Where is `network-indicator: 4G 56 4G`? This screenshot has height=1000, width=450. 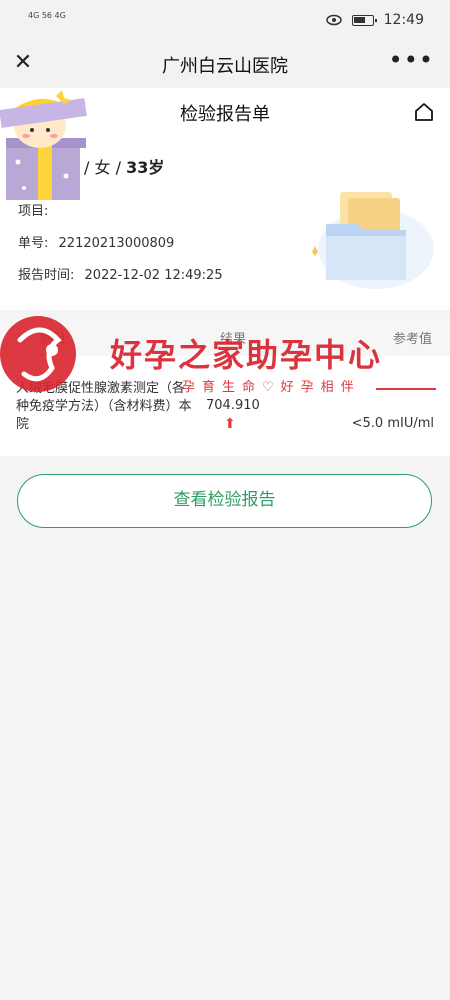
network-indicator: 4G 56 4G is located at coordinates (47, 15).